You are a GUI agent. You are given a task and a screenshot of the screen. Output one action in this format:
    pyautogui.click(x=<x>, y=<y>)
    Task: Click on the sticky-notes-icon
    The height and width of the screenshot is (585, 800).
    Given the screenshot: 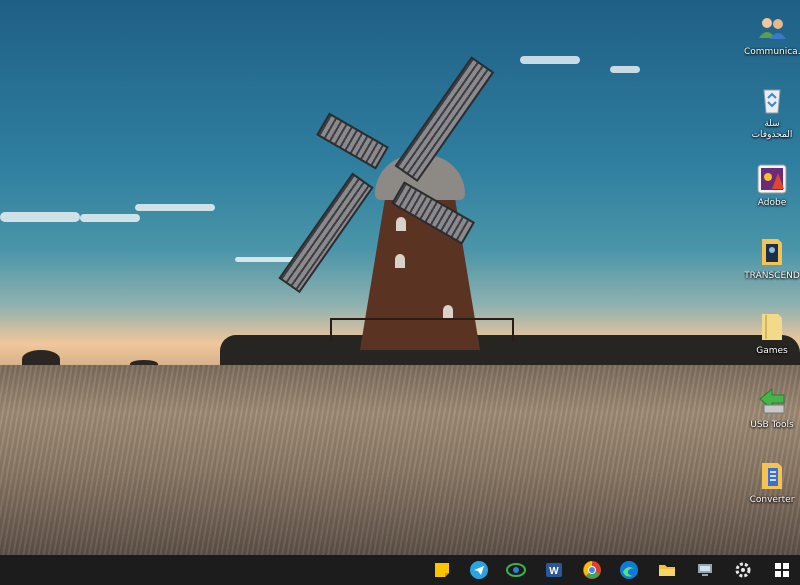 What is the action you would take?
    pyautogui.click(x=442, y=570)
    